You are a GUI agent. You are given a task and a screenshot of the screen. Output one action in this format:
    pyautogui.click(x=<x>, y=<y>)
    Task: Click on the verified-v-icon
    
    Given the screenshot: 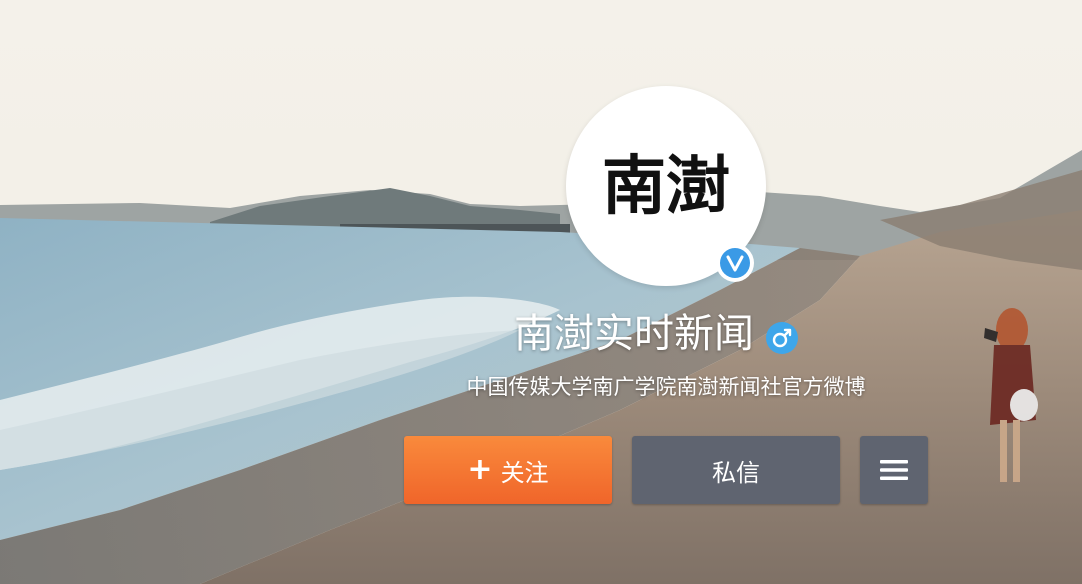 What is the action you would take?
    pyautogui.click(x=735, y=263)
    